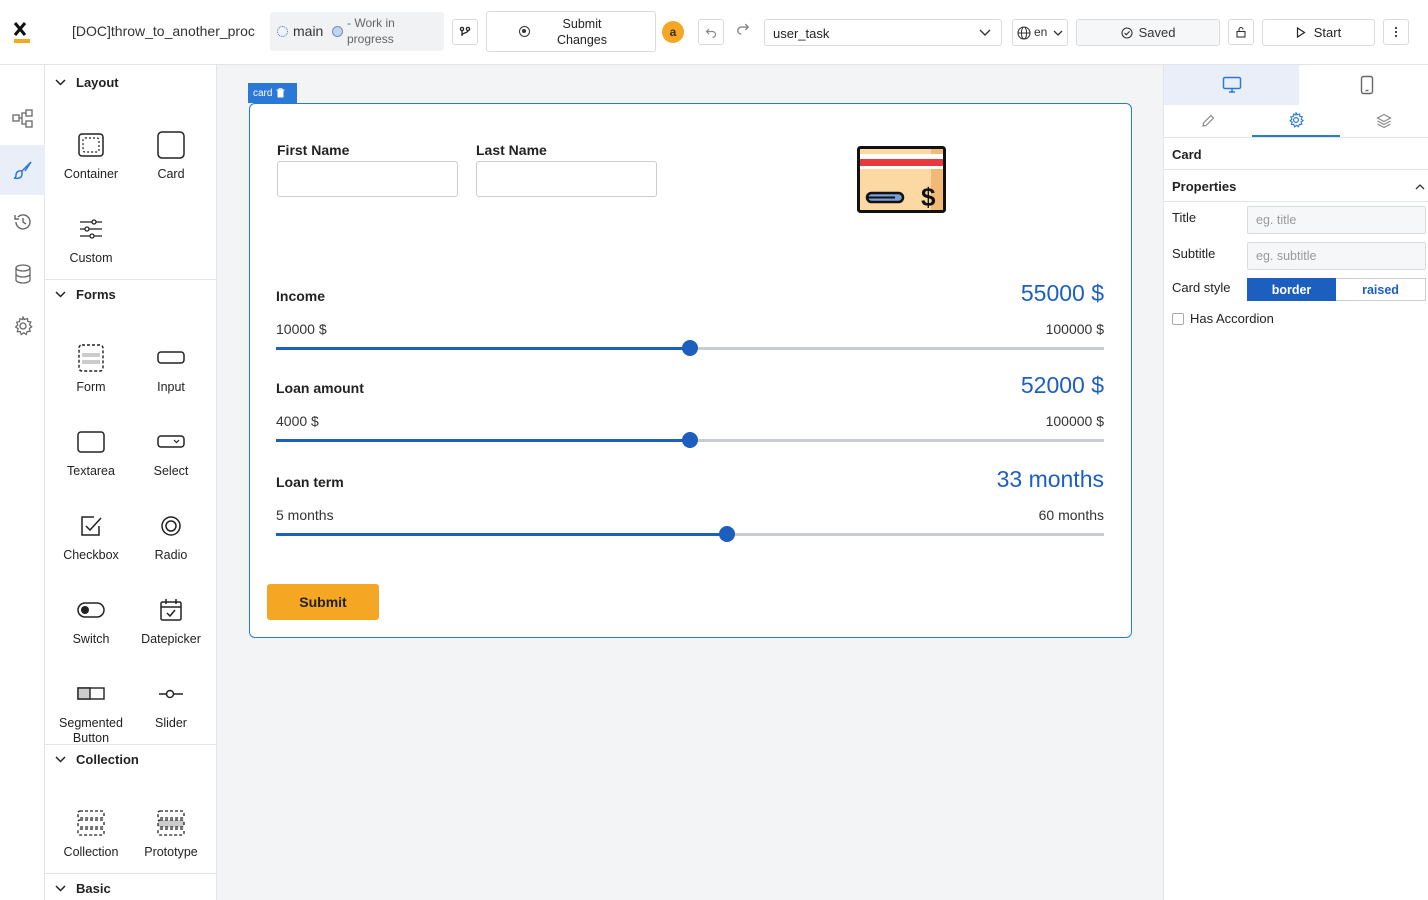  What do you see at coordinates (1071, 515) in the screenshot?
I see `slider-max-label: 60 months` at bounding box center [1071, 515].